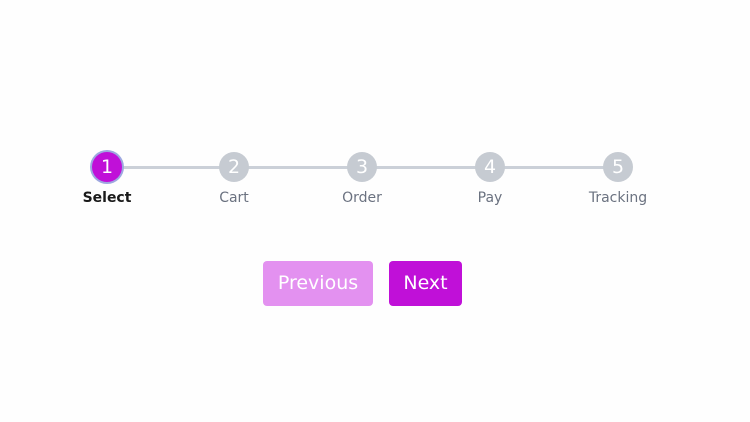 Image resolution: width=750 pixels, height=422 pixels. I want to click on previous-button: Previous, so click(318, 283).